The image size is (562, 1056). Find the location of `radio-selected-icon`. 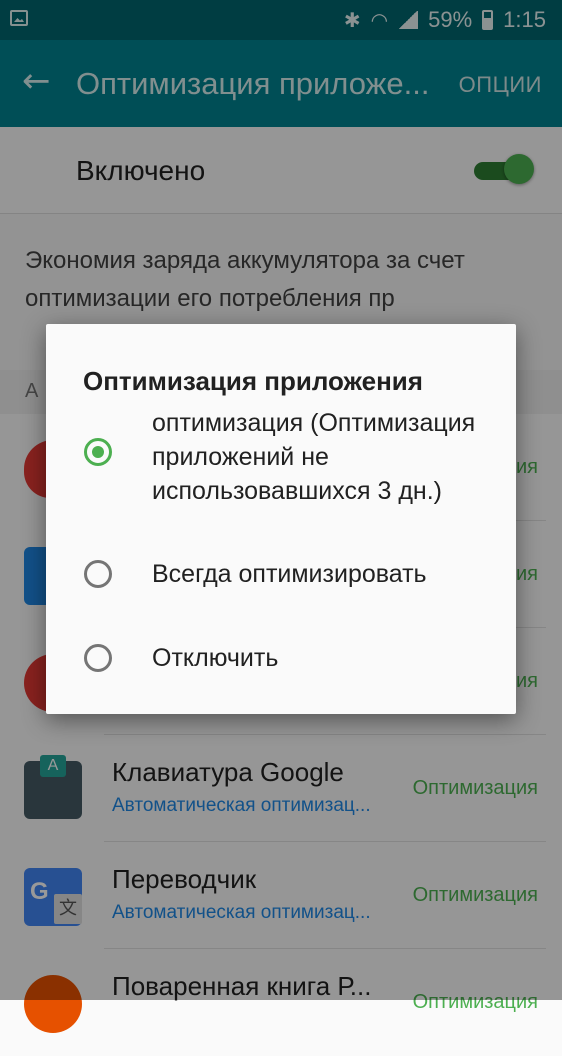

radio-selected-icon is located at coordinates (98, 452).